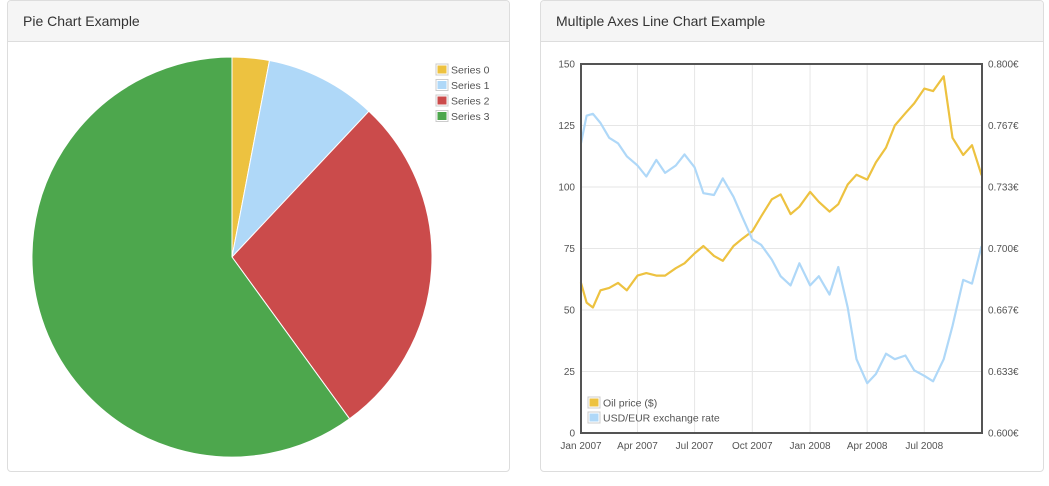 This screenshot has height=486, width=1049. Describe the element at coordinates (470, 86) in the screenshot. I see `pie-legend-label-1: Series 1` at that location.